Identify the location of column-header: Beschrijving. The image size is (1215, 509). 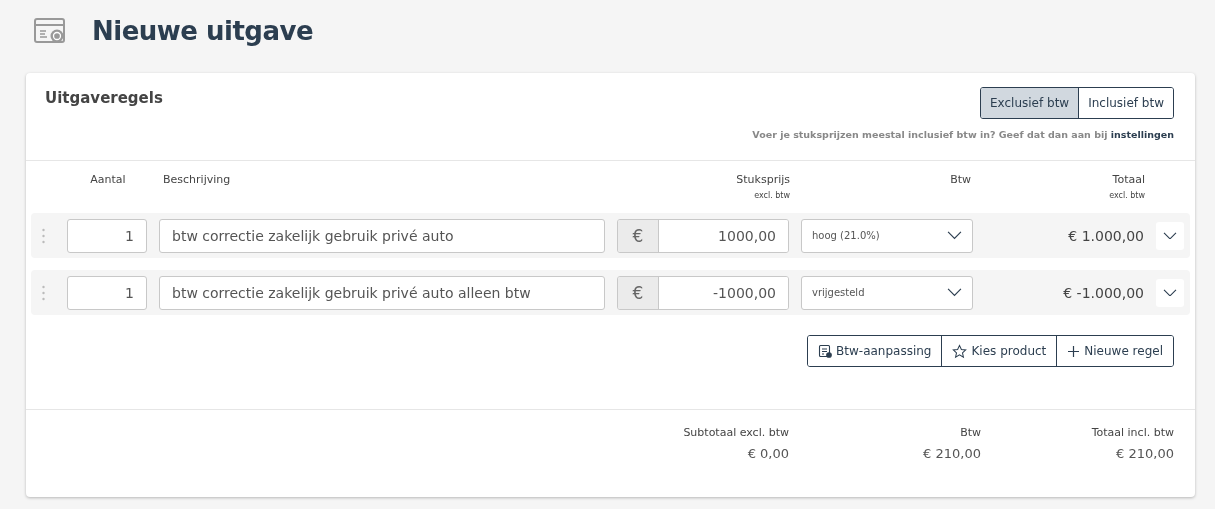
(197, 179).